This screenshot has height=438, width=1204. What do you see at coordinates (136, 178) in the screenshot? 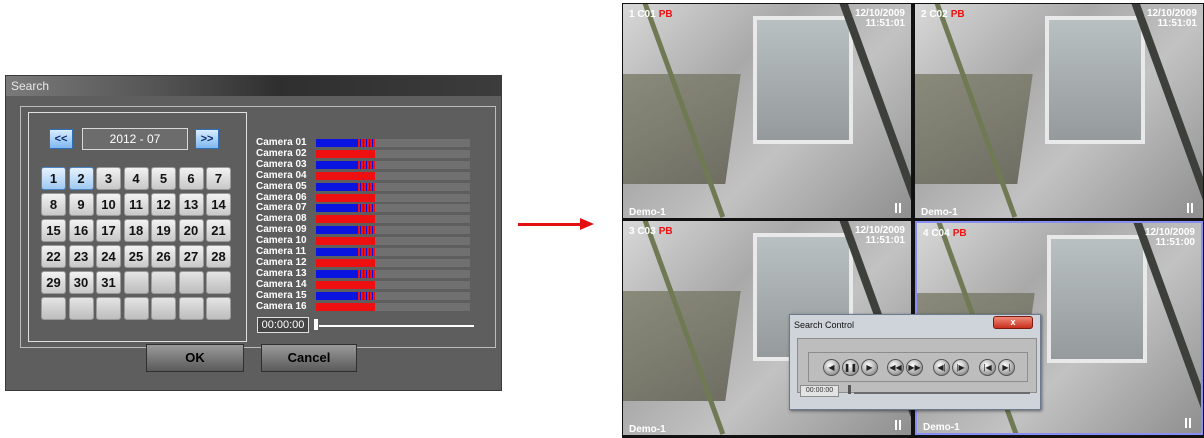
I see `day-cell-4: 4` at bounding box center [136, 178].